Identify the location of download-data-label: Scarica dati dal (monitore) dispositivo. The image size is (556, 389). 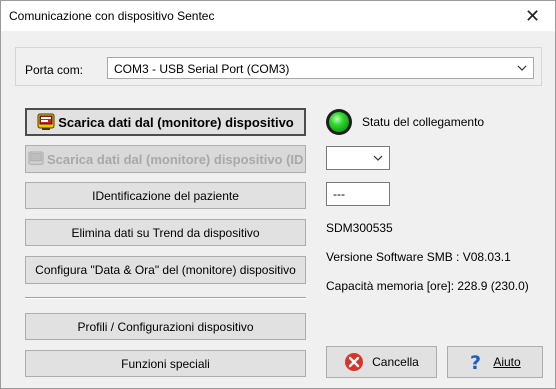
(176, 122).